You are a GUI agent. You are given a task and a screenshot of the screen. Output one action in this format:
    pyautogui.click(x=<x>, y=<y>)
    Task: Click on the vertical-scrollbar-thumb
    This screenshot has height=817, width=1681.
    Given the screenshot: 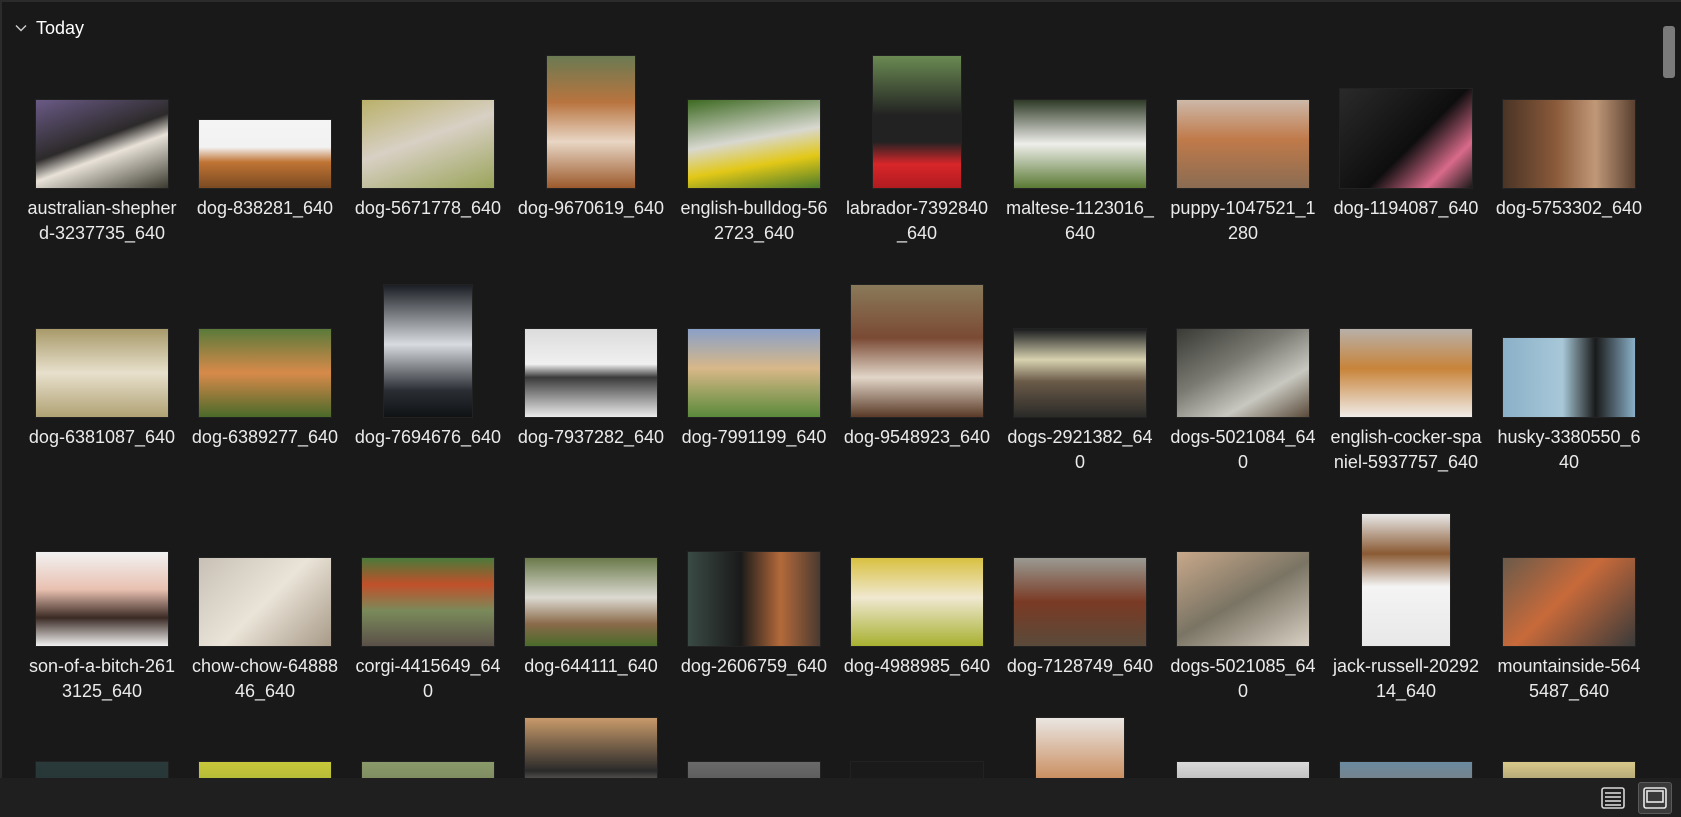 What is the action you would take?
    pyautogui.click(x=1669, y=52)
    